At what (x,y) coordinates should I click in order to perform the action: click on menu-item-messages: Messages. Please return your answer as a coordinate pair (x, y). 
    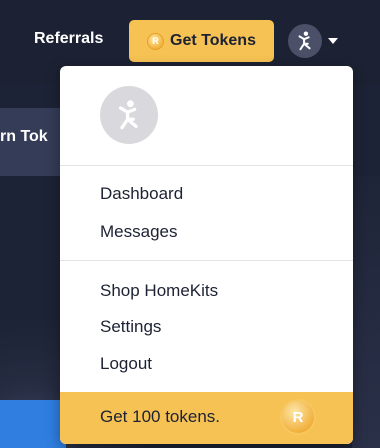
    Looking at the image, I should click on (138, 232).